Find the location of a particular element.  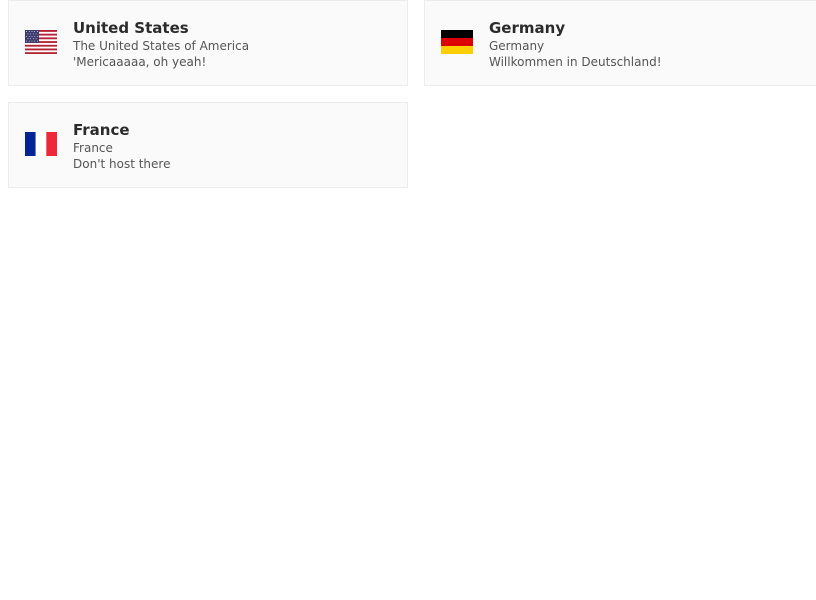

country-name: Germany is located at coordinates (527, 28).